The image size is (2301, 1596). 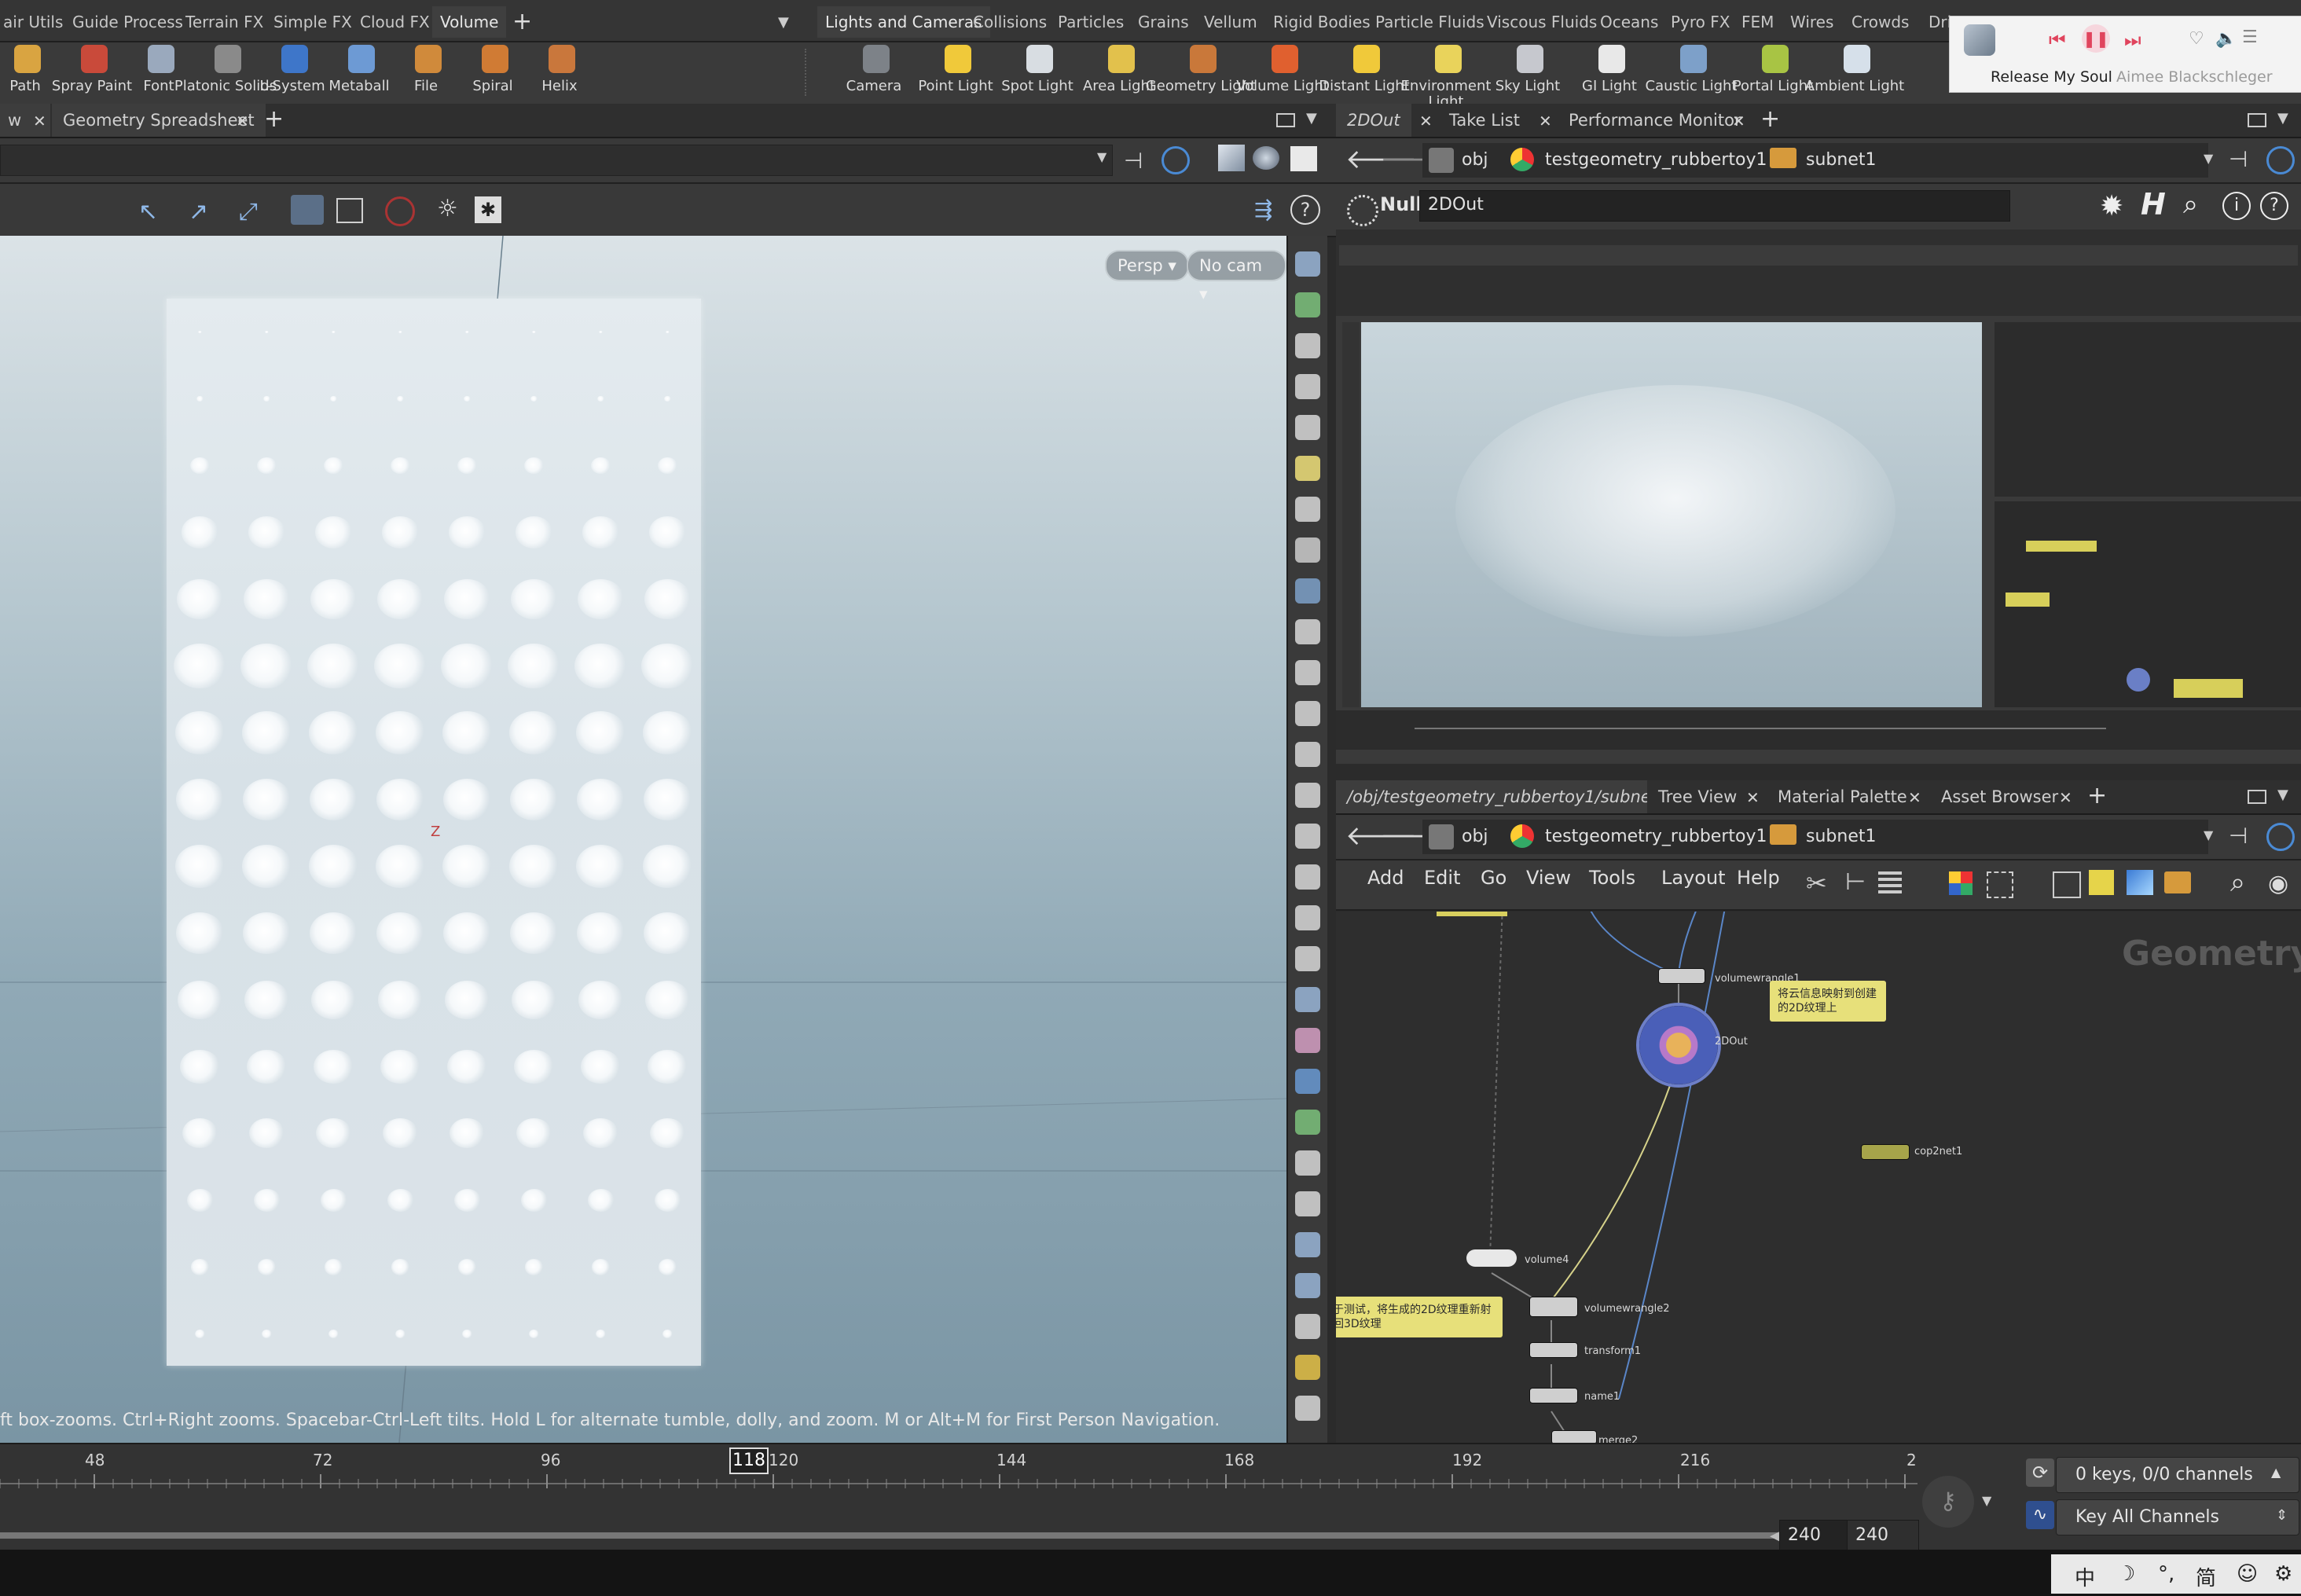 What do you see at coordinates (1885, 1152) in the screenshot?
I see `node-cop2net1` at bounding box center [1885, 1152].